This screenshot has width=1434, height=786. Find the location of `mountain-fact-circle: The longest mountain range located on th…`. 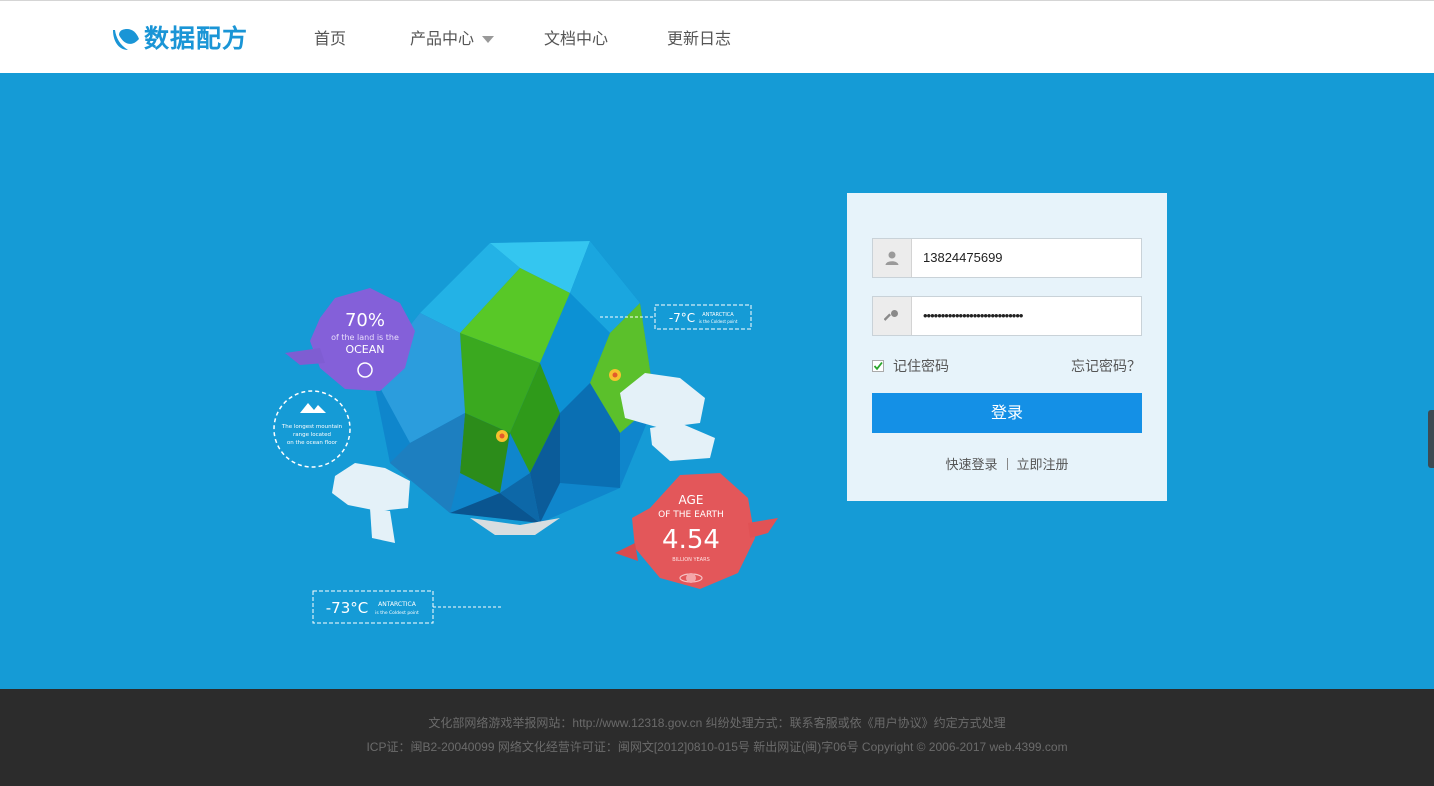

mountain-fact-circle: The longest mountain range located on th… is located at coordinates (312, 429).